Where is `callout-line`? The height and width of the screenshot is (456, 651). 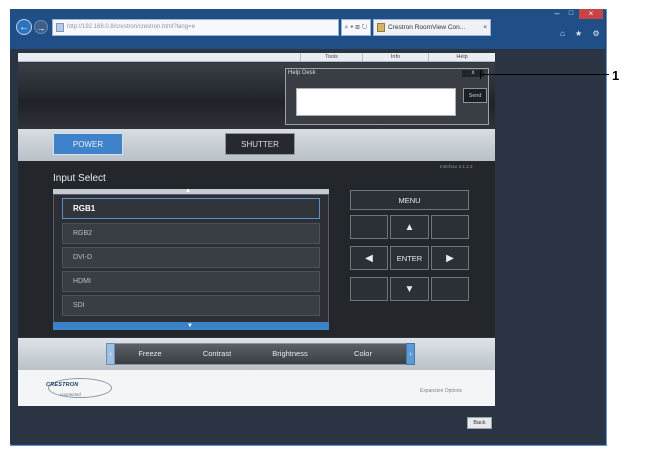 callout-line is located at coordinates (545, 74).